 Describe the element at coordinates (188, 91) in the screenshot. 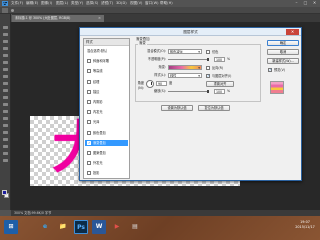

I see `scale-slider` at that location.